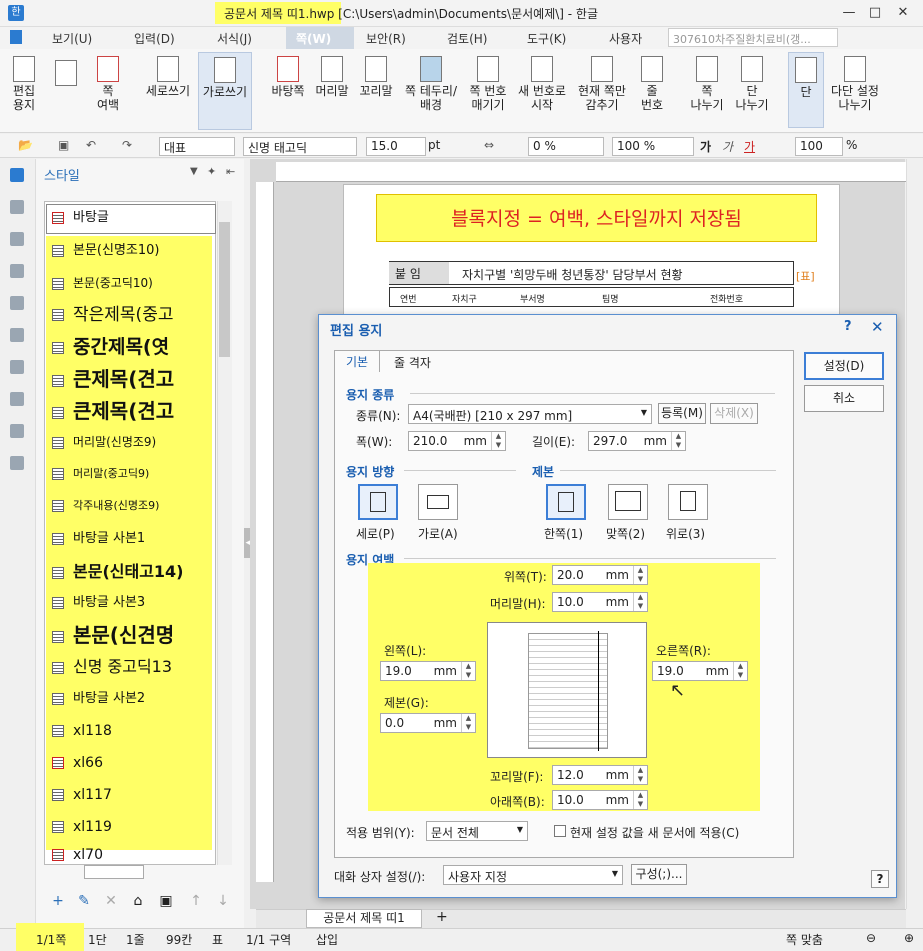 This screenshot has height=951, width=923. Describe the element at coordinates (533, 875) in the screenshot. I see `dialog-setting-select: 사용자 지정 ▼` at that location.